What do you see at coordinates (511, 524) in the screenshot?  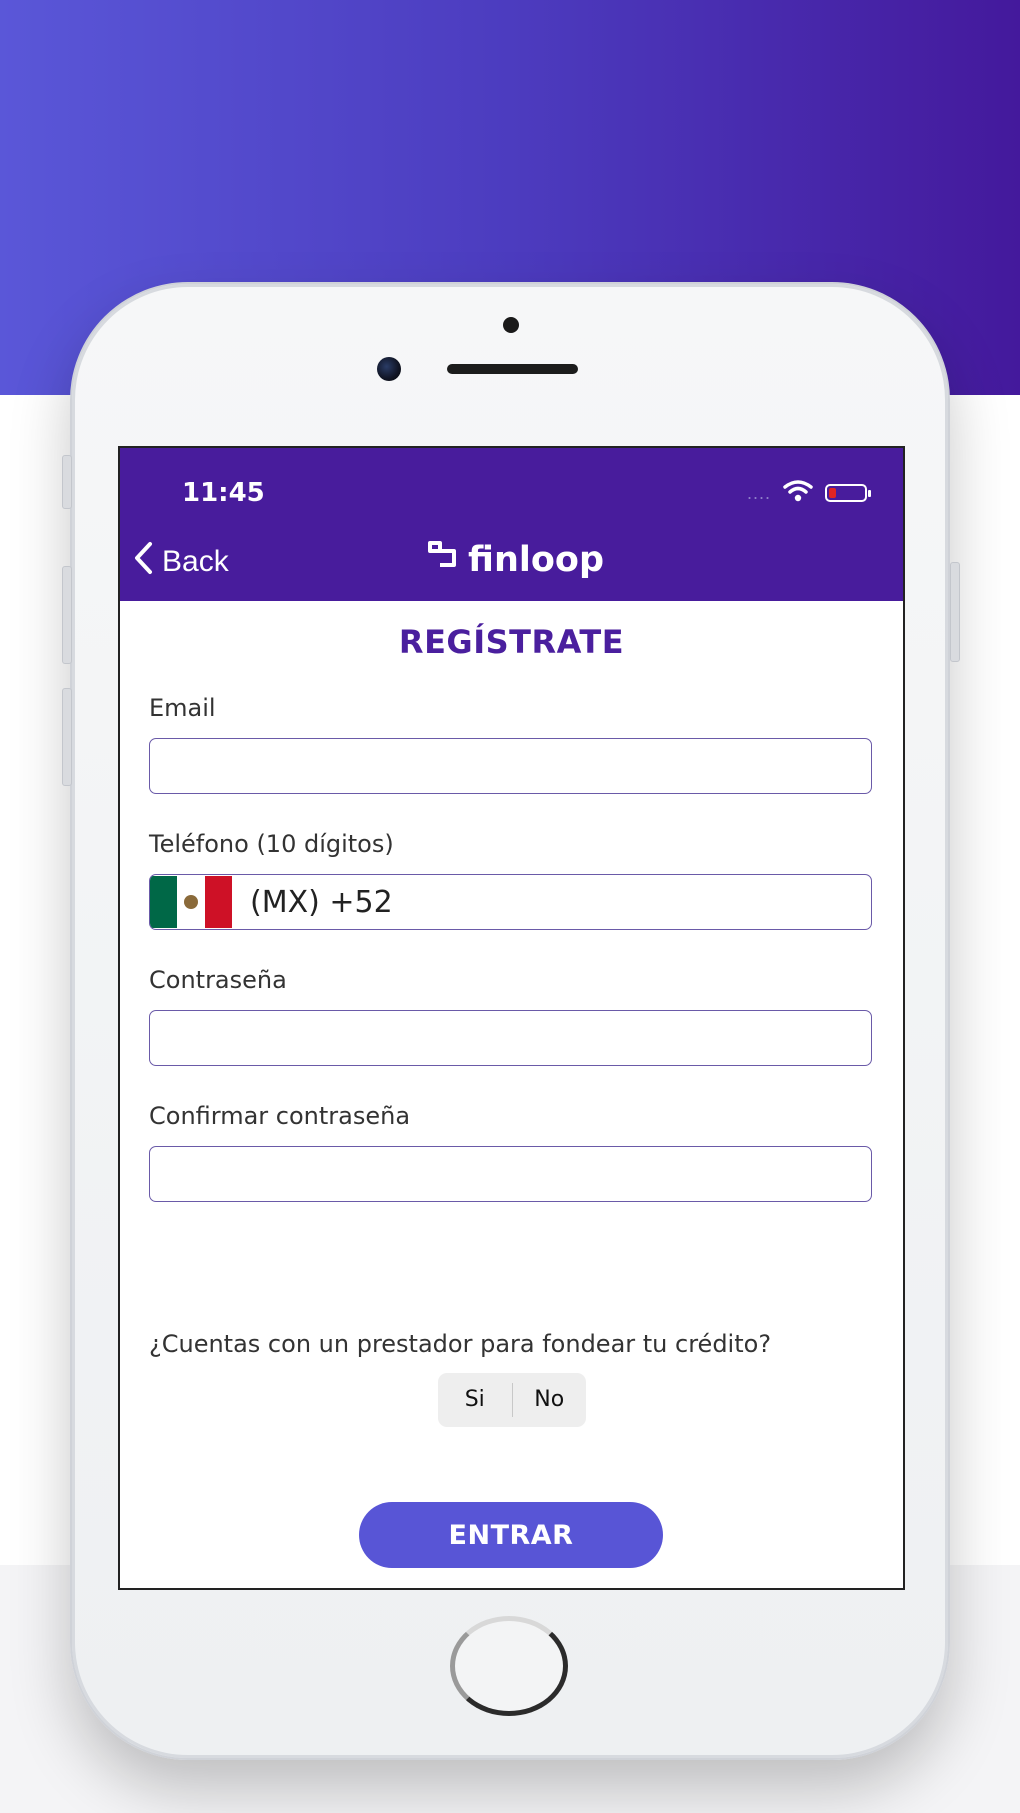 I see `app-header: 11:45 .... Back finloop` at bounding box center [511, 524].